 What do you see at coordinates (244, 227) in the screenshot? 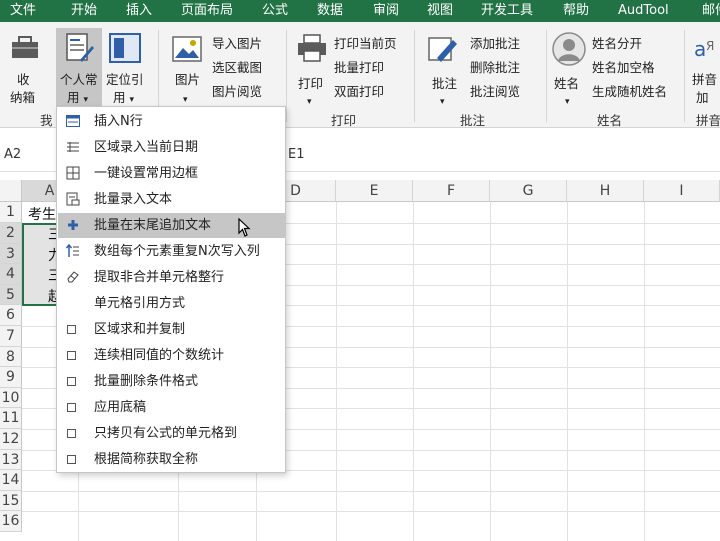
I see `mouse-cursor-icon` at bounding box center [244, 227].